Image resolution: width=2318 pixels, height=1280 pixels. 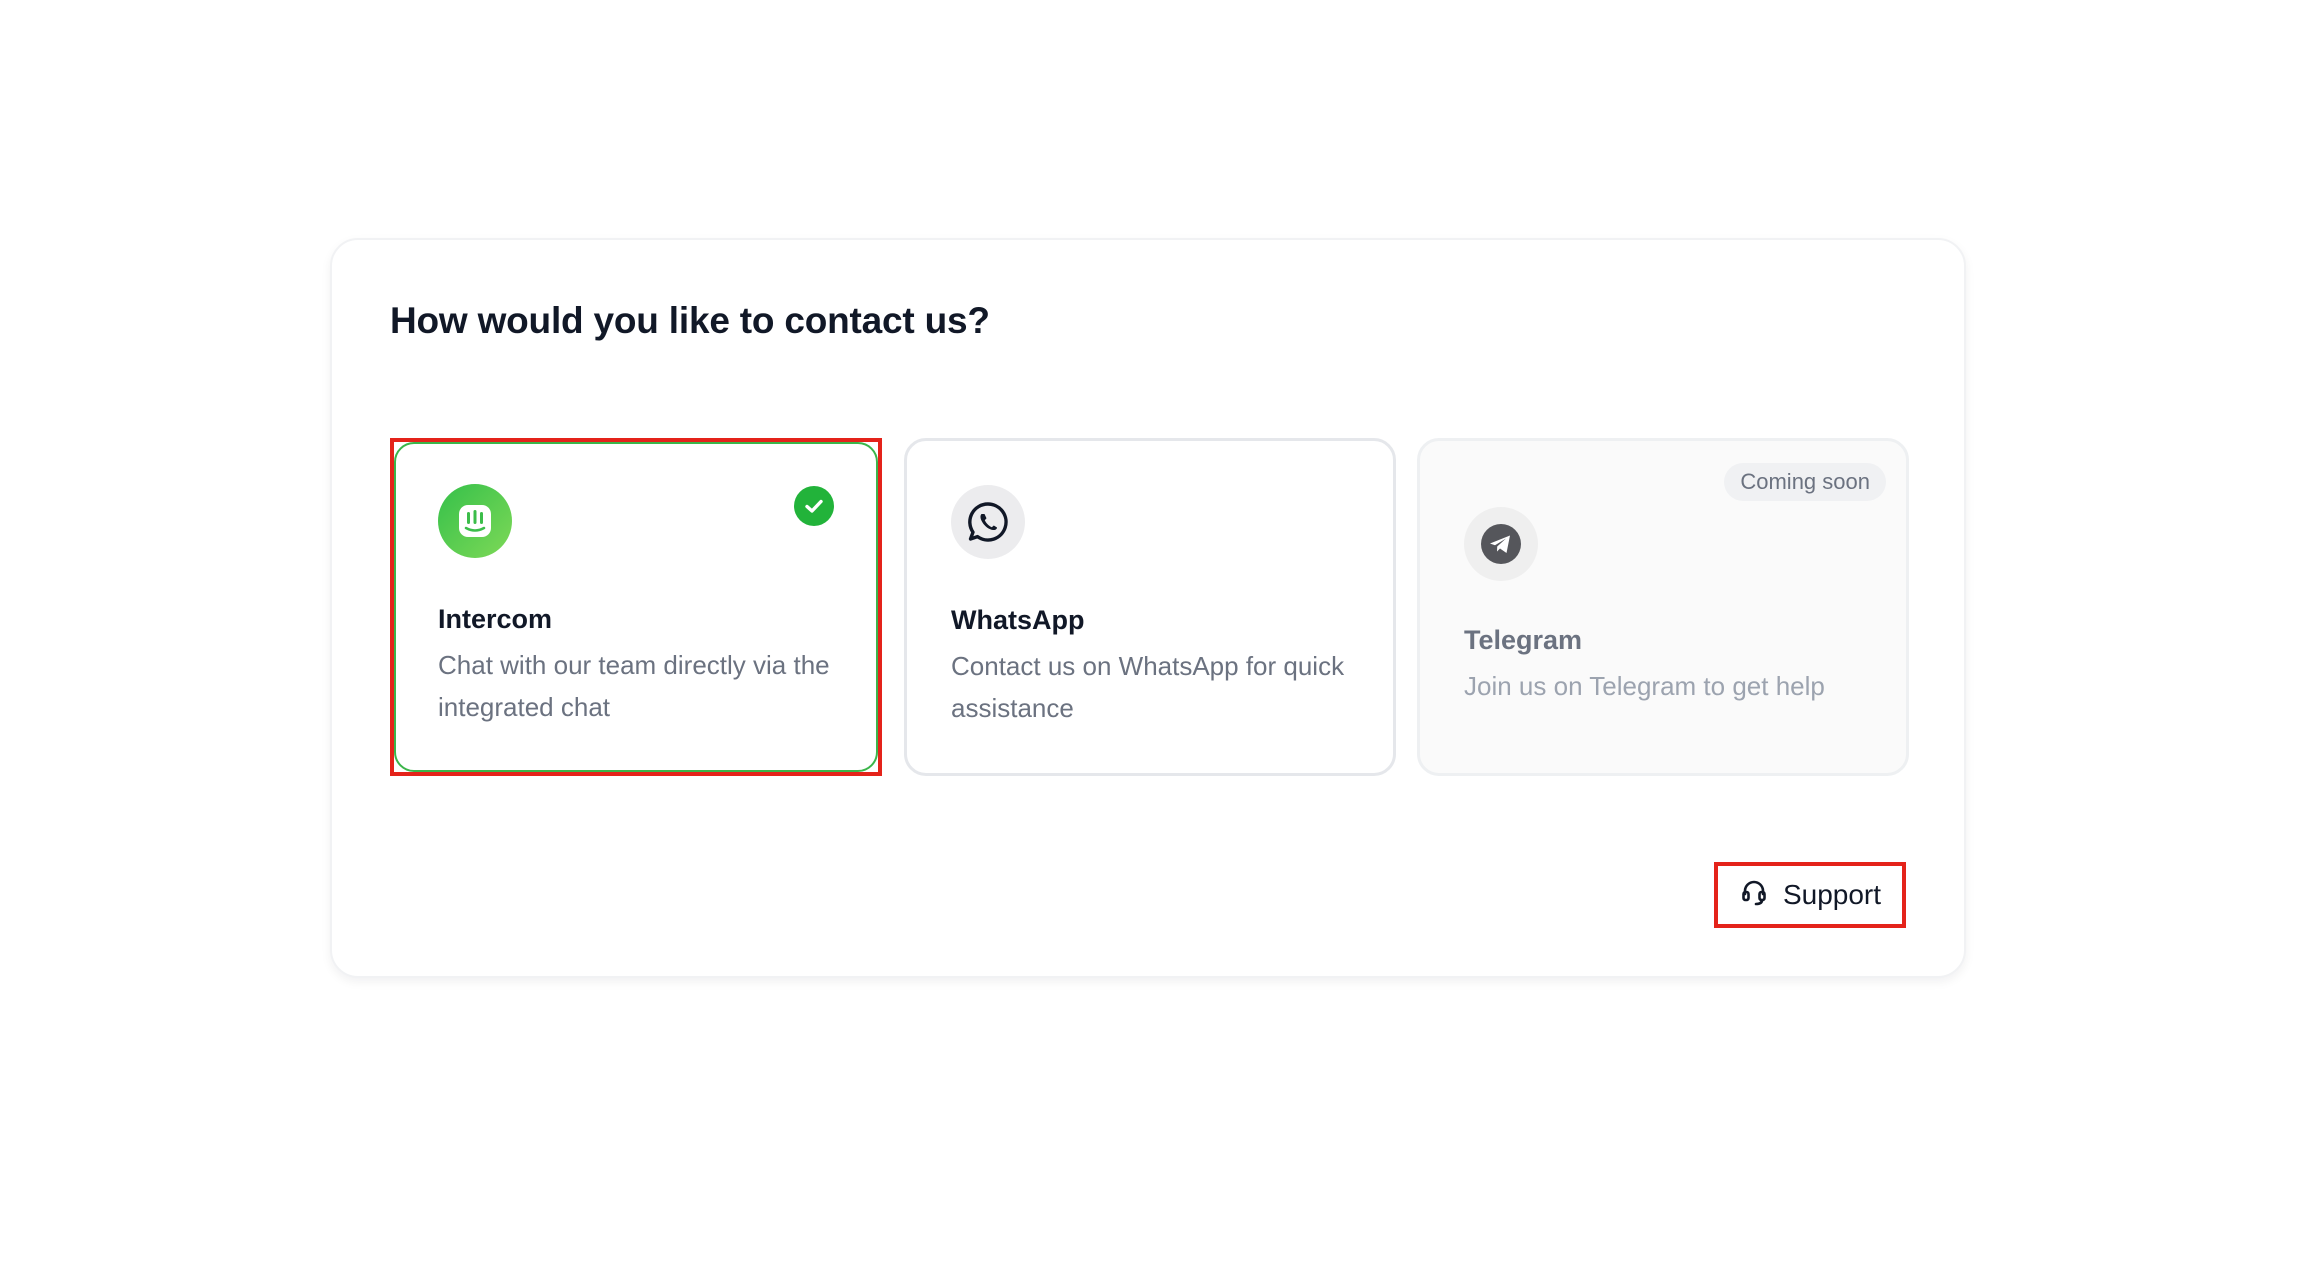 I want to click on headset-icon, so click(x=1754, y=895).